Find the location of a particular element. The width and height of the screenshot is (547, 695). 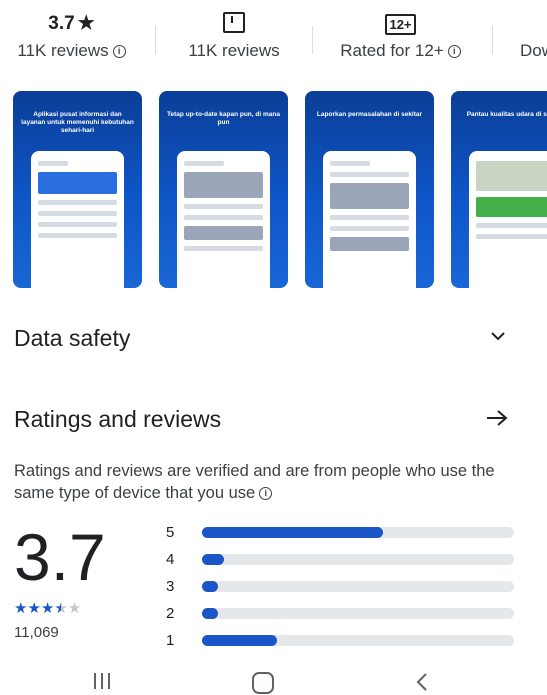

cutoff-label: Dow is located at coordinates (533, 50).